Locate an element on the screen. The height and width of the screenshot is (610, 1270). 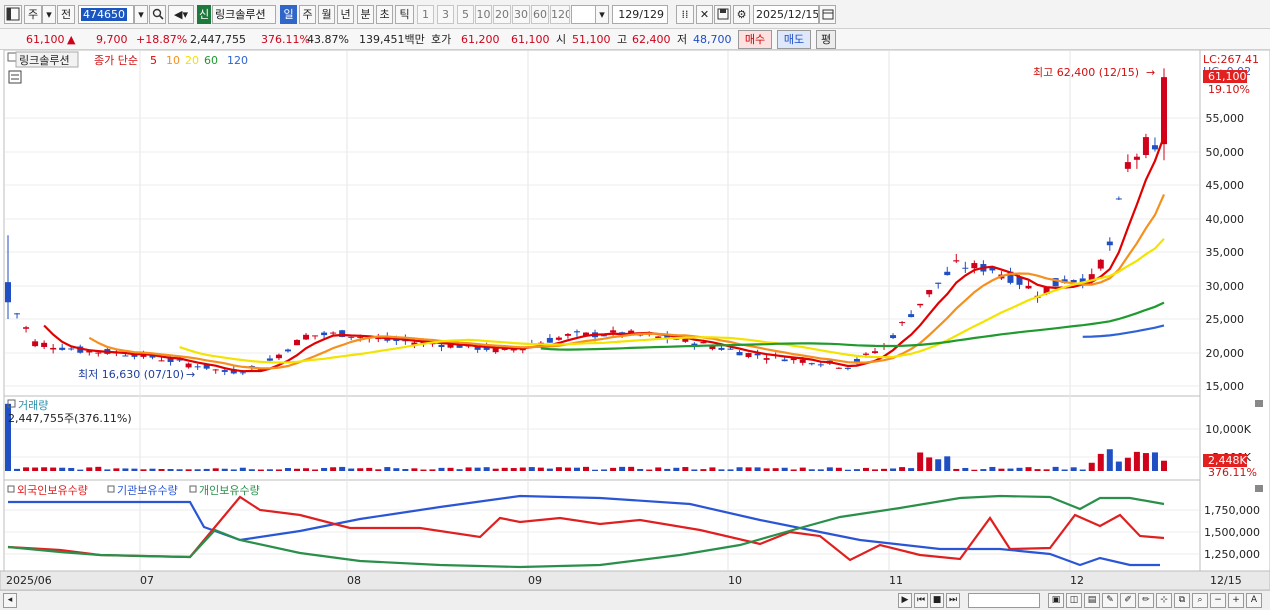
pen-tool-icon: ✏ is located at coordinates (1146, 600).